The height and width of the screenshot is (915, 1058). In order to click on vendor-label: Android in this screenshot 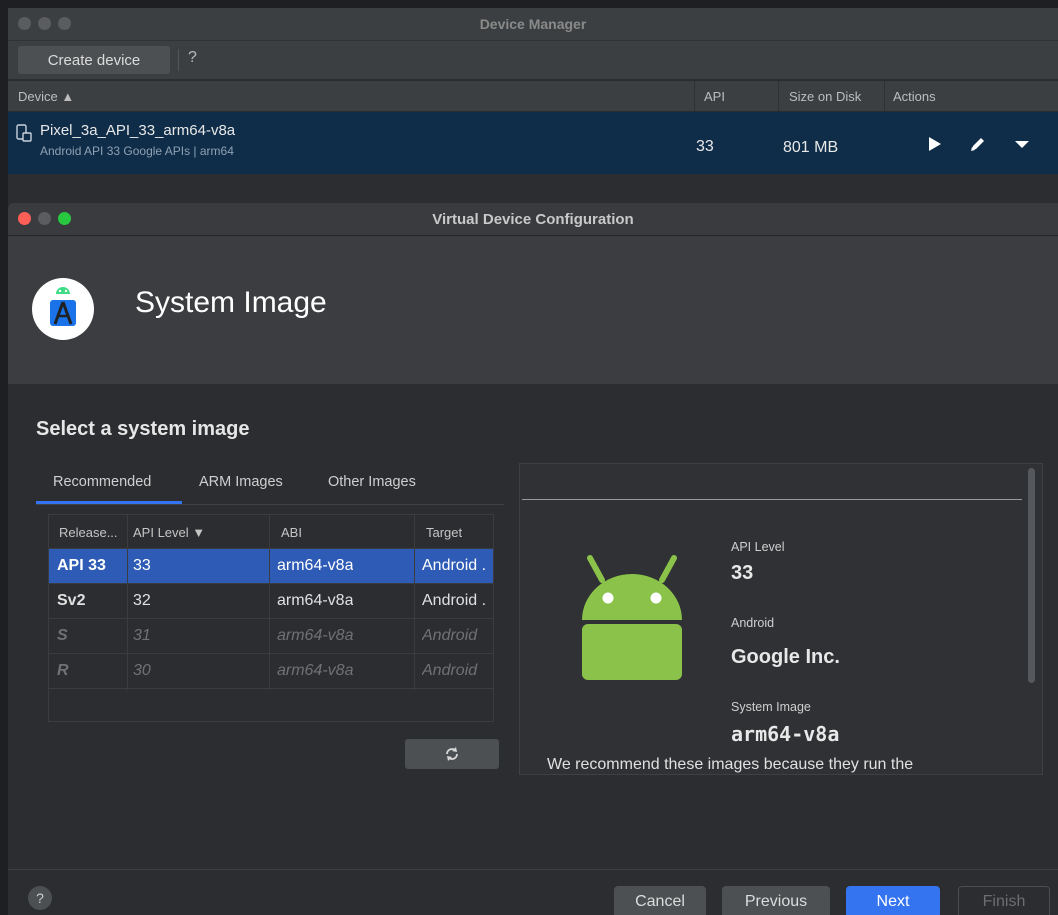, I will do `click(753, 623)`.